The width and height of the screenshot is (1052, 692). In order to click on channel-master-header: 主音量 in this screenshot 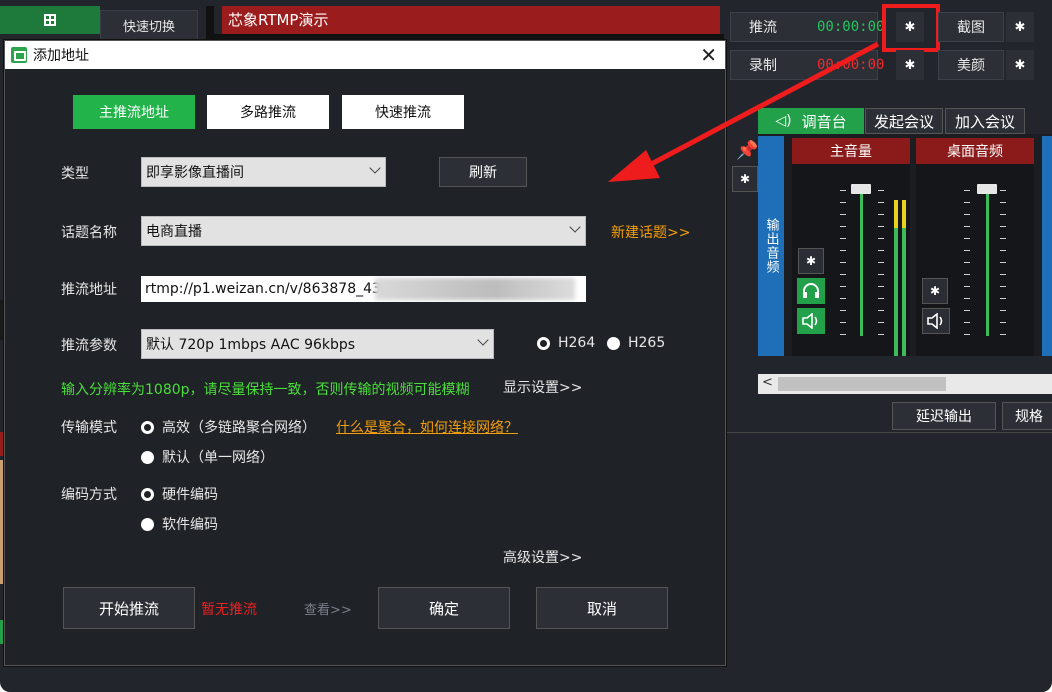, I will do `click(851, 151)`.